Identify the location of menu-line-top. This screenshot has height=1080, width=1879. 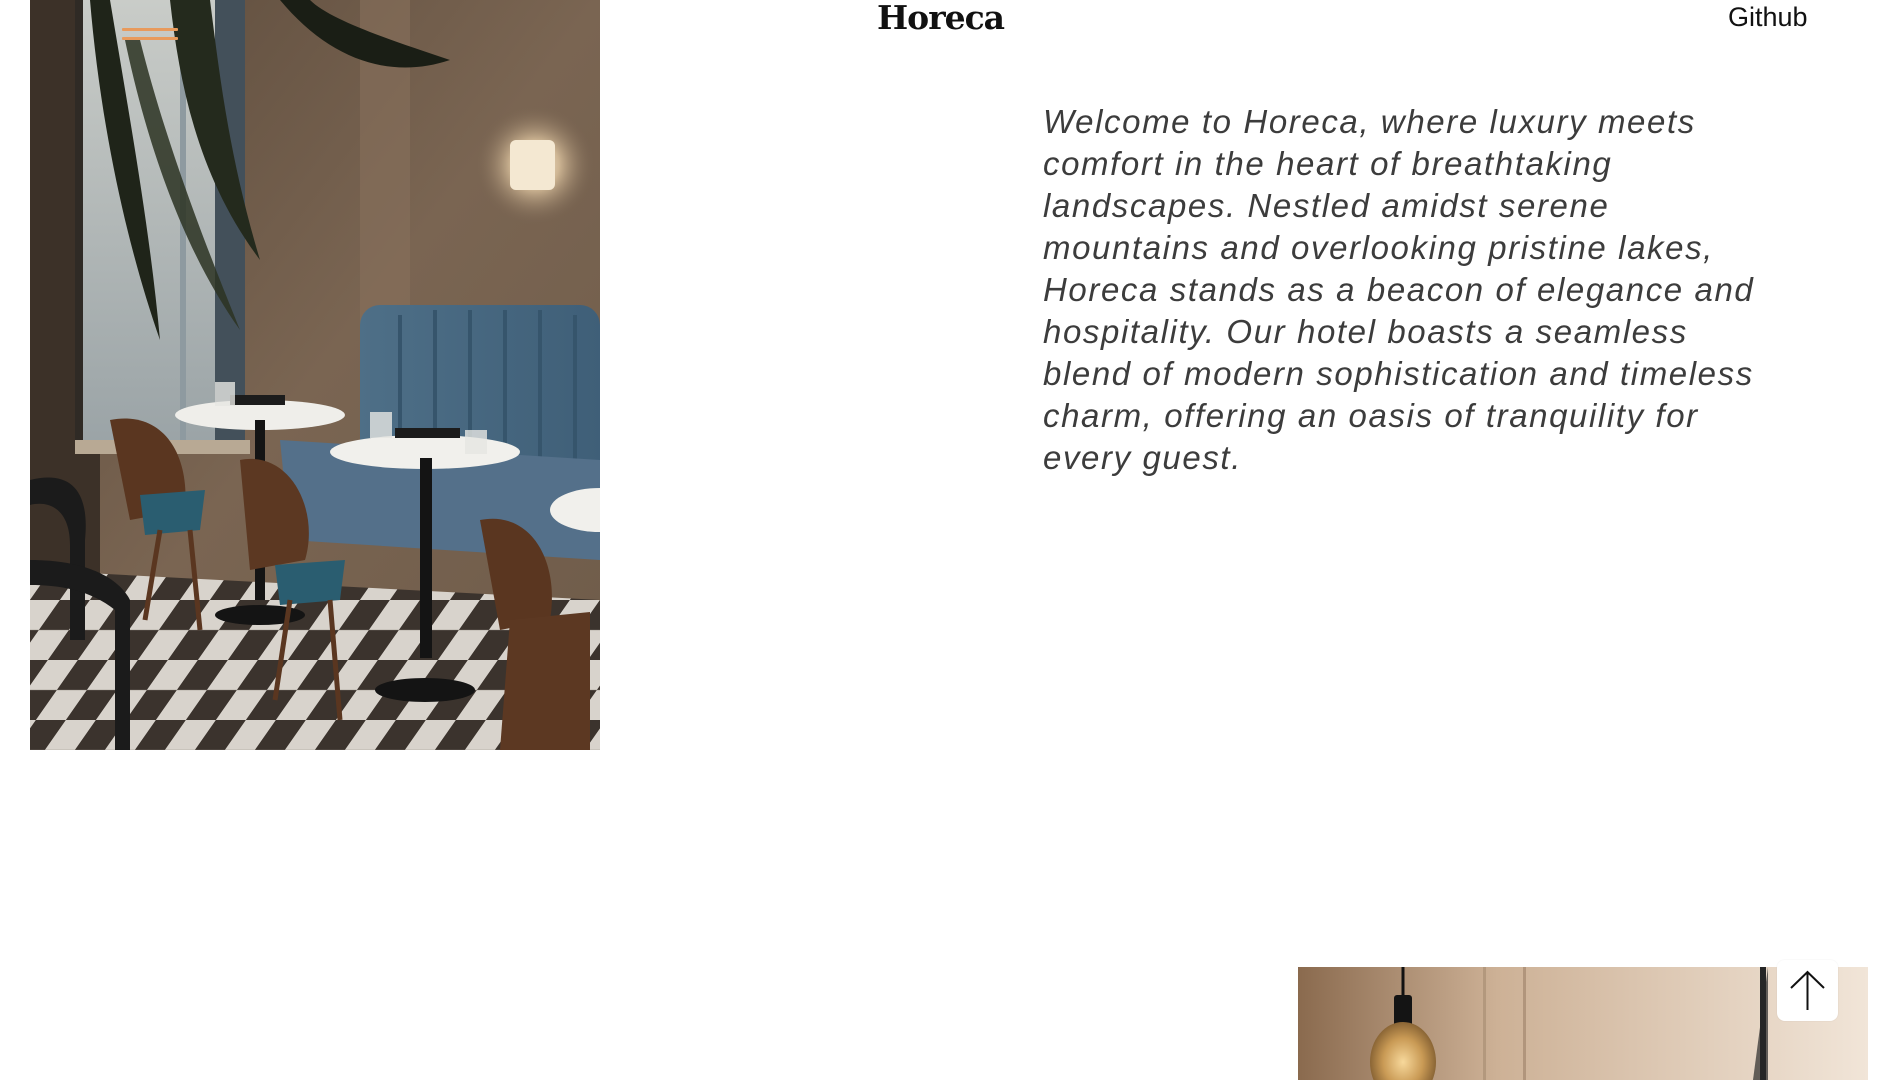
(150, 29).